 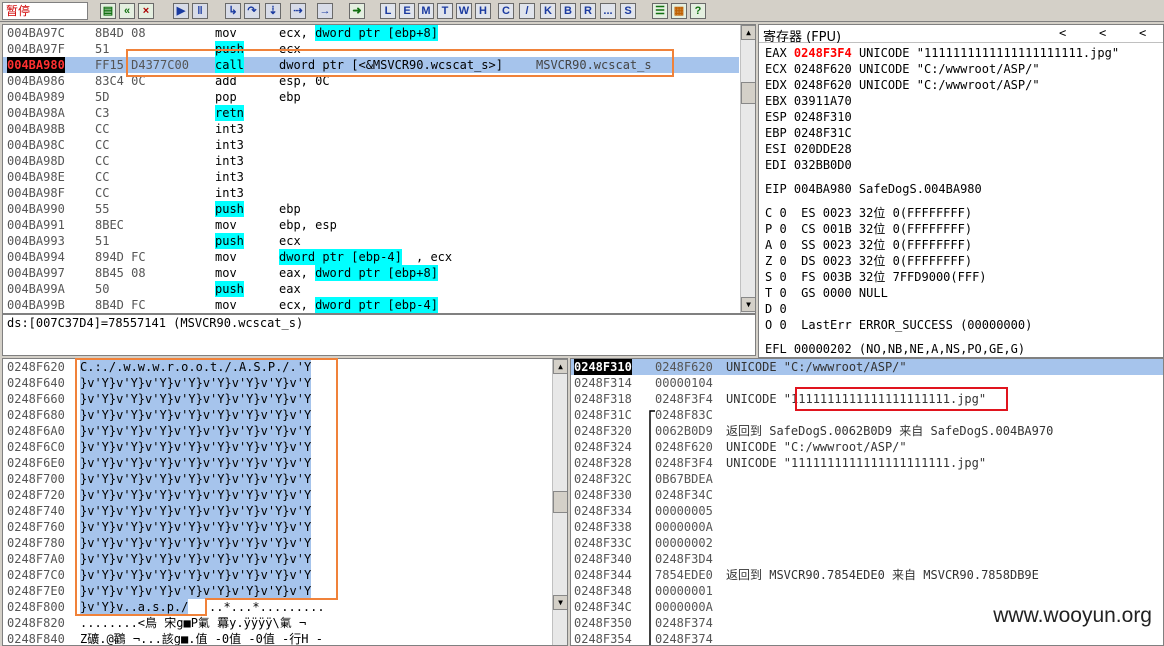 I want to click on disasm-row: 004BA98C CC int3, so click(x=371, y=145).